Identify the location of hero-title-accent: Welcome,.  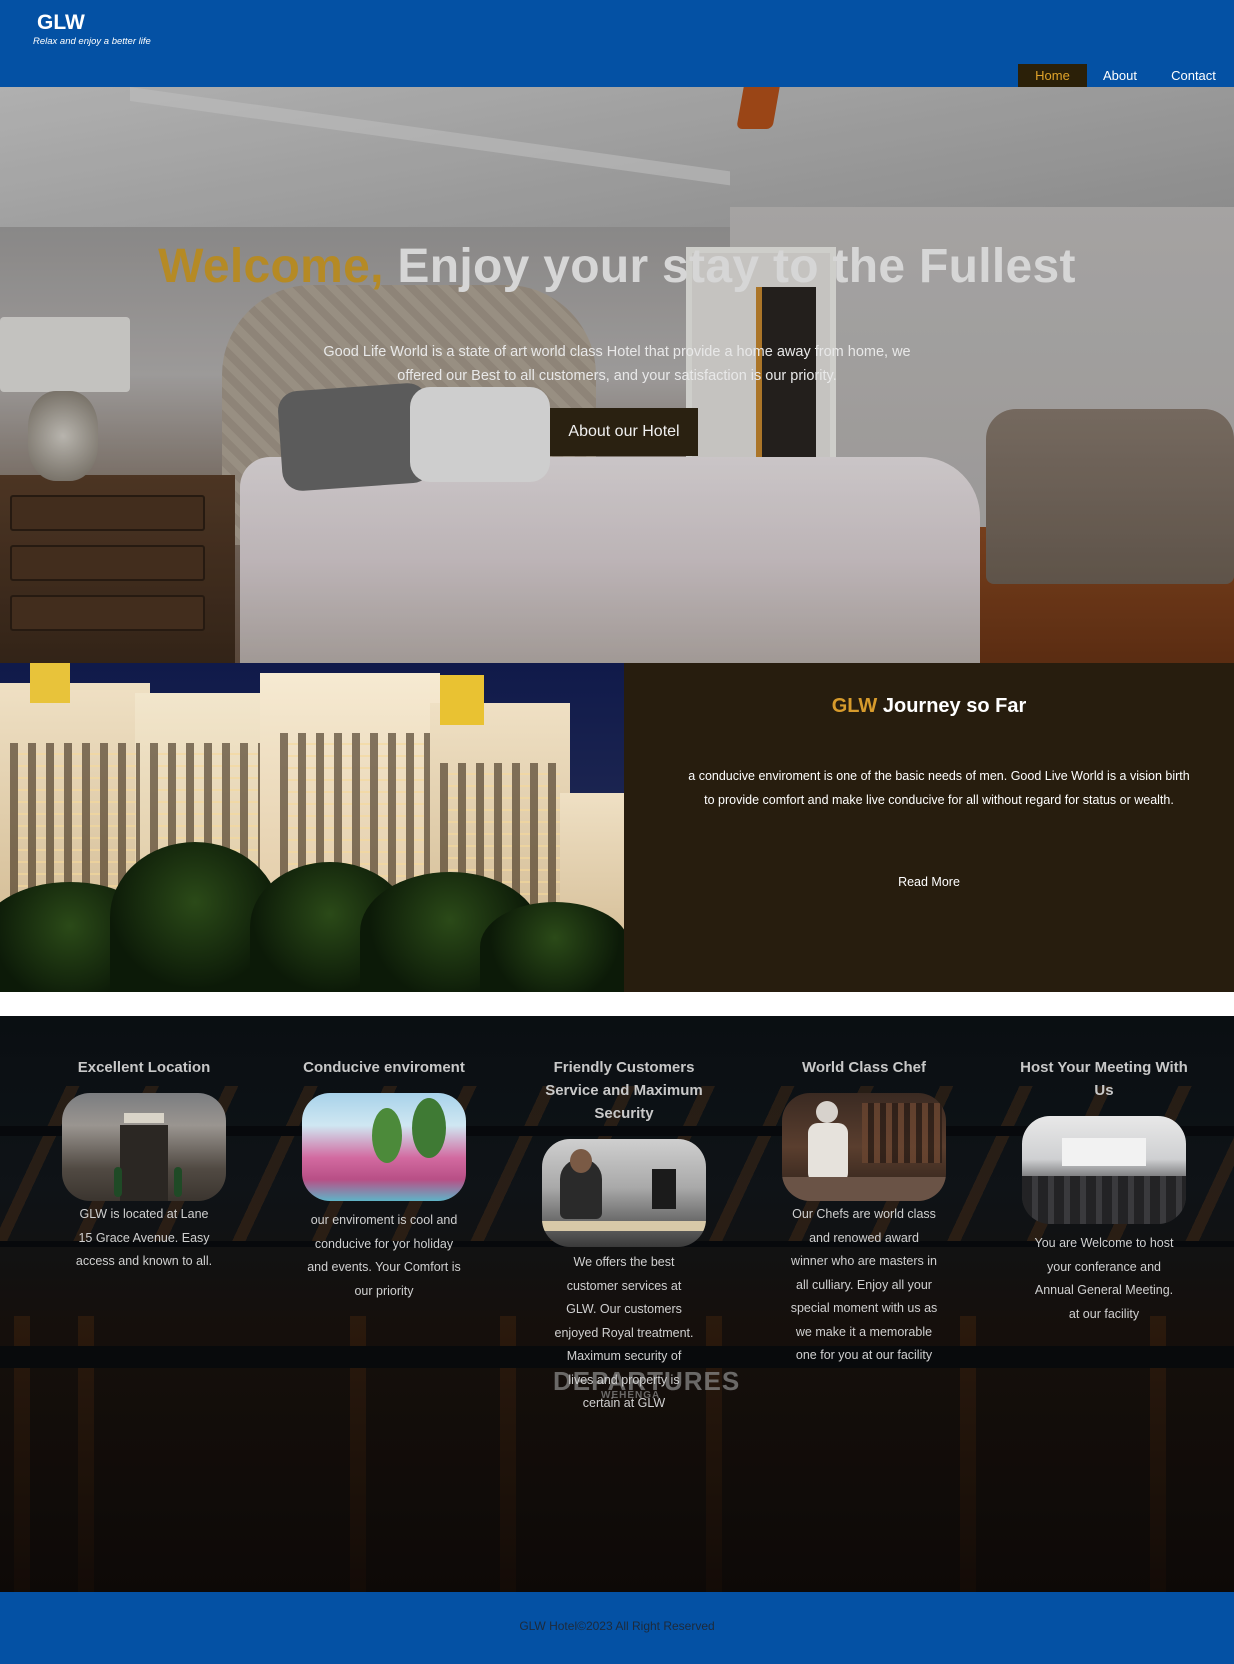
(271, 266).